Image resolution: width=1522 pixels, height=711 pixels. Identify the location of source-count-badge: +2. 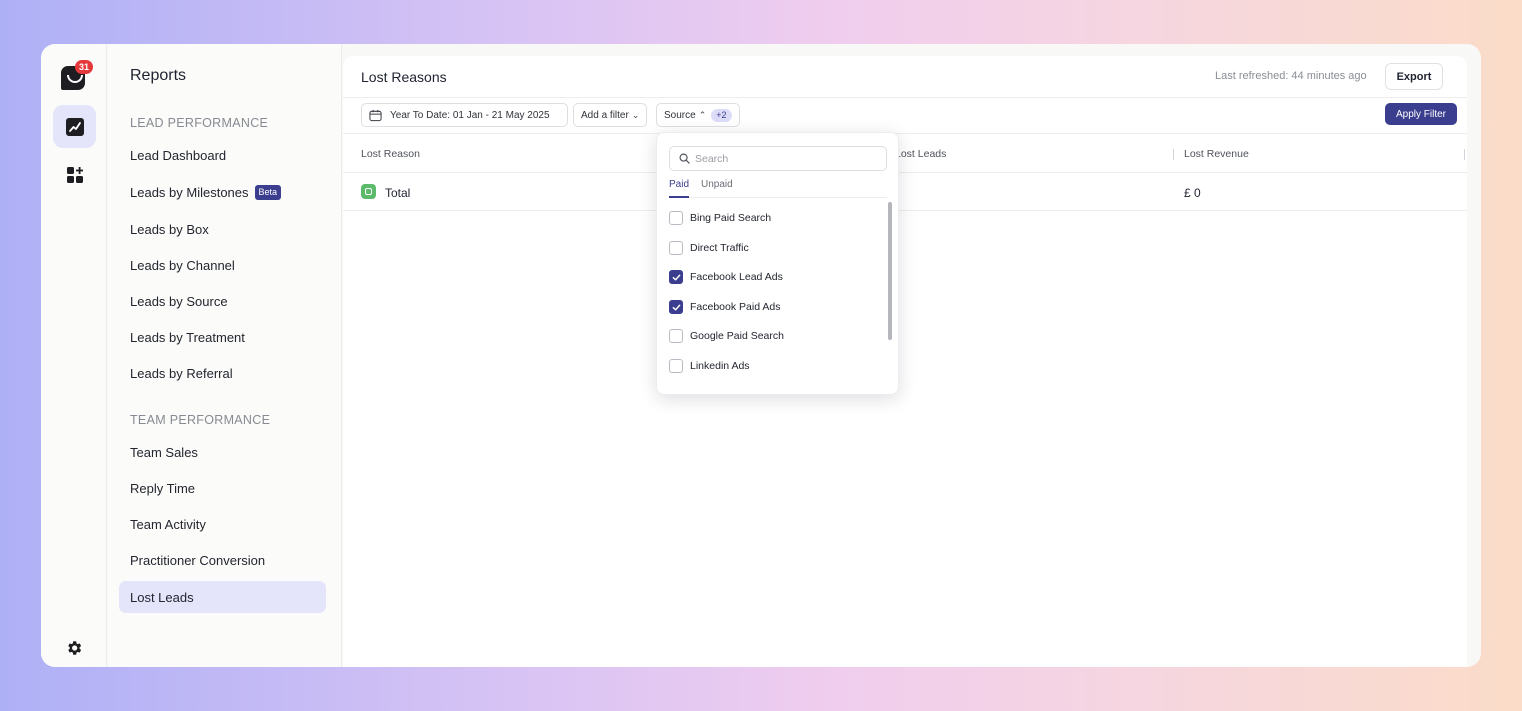
(721, 115).